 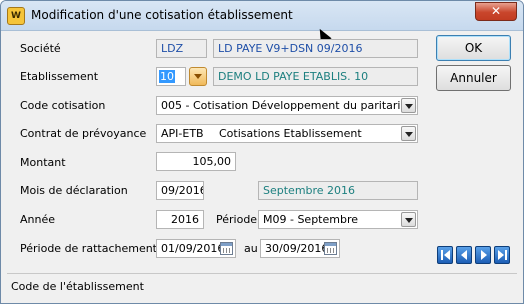 What do you see at coordinates (198, 76) in the screenshot?
I see `etablissement-lookup-button` at bounding box center [198, 76].